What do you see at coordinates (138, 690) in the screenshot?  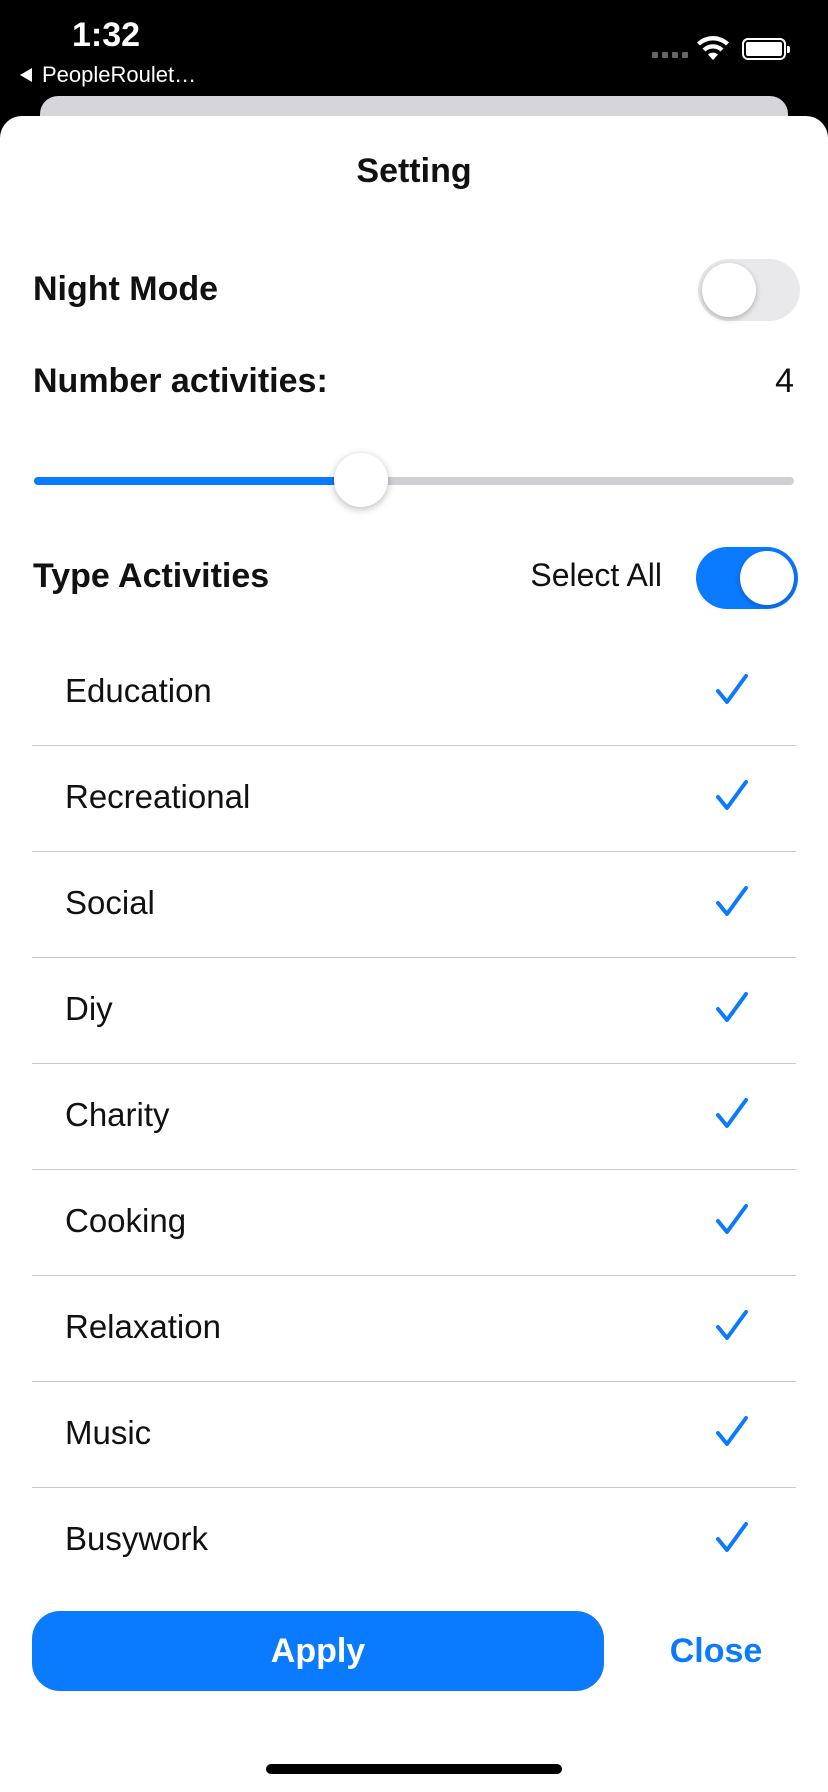 I see `activity-label: Education` at bounding box center [138, 690].